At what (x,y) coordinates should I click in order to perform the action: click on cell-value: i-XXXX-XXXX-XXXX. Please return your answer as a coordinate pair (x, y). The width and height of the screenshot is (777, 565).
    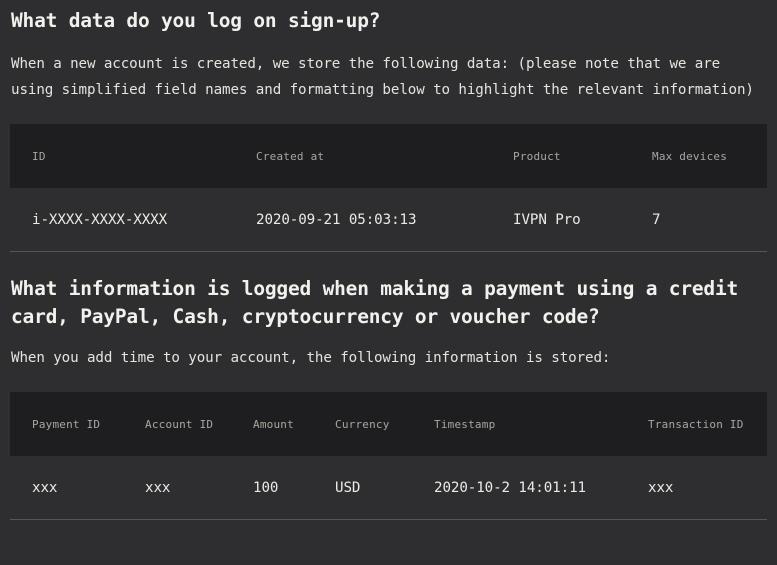
    Looking at the image, I should click on (100, 219).